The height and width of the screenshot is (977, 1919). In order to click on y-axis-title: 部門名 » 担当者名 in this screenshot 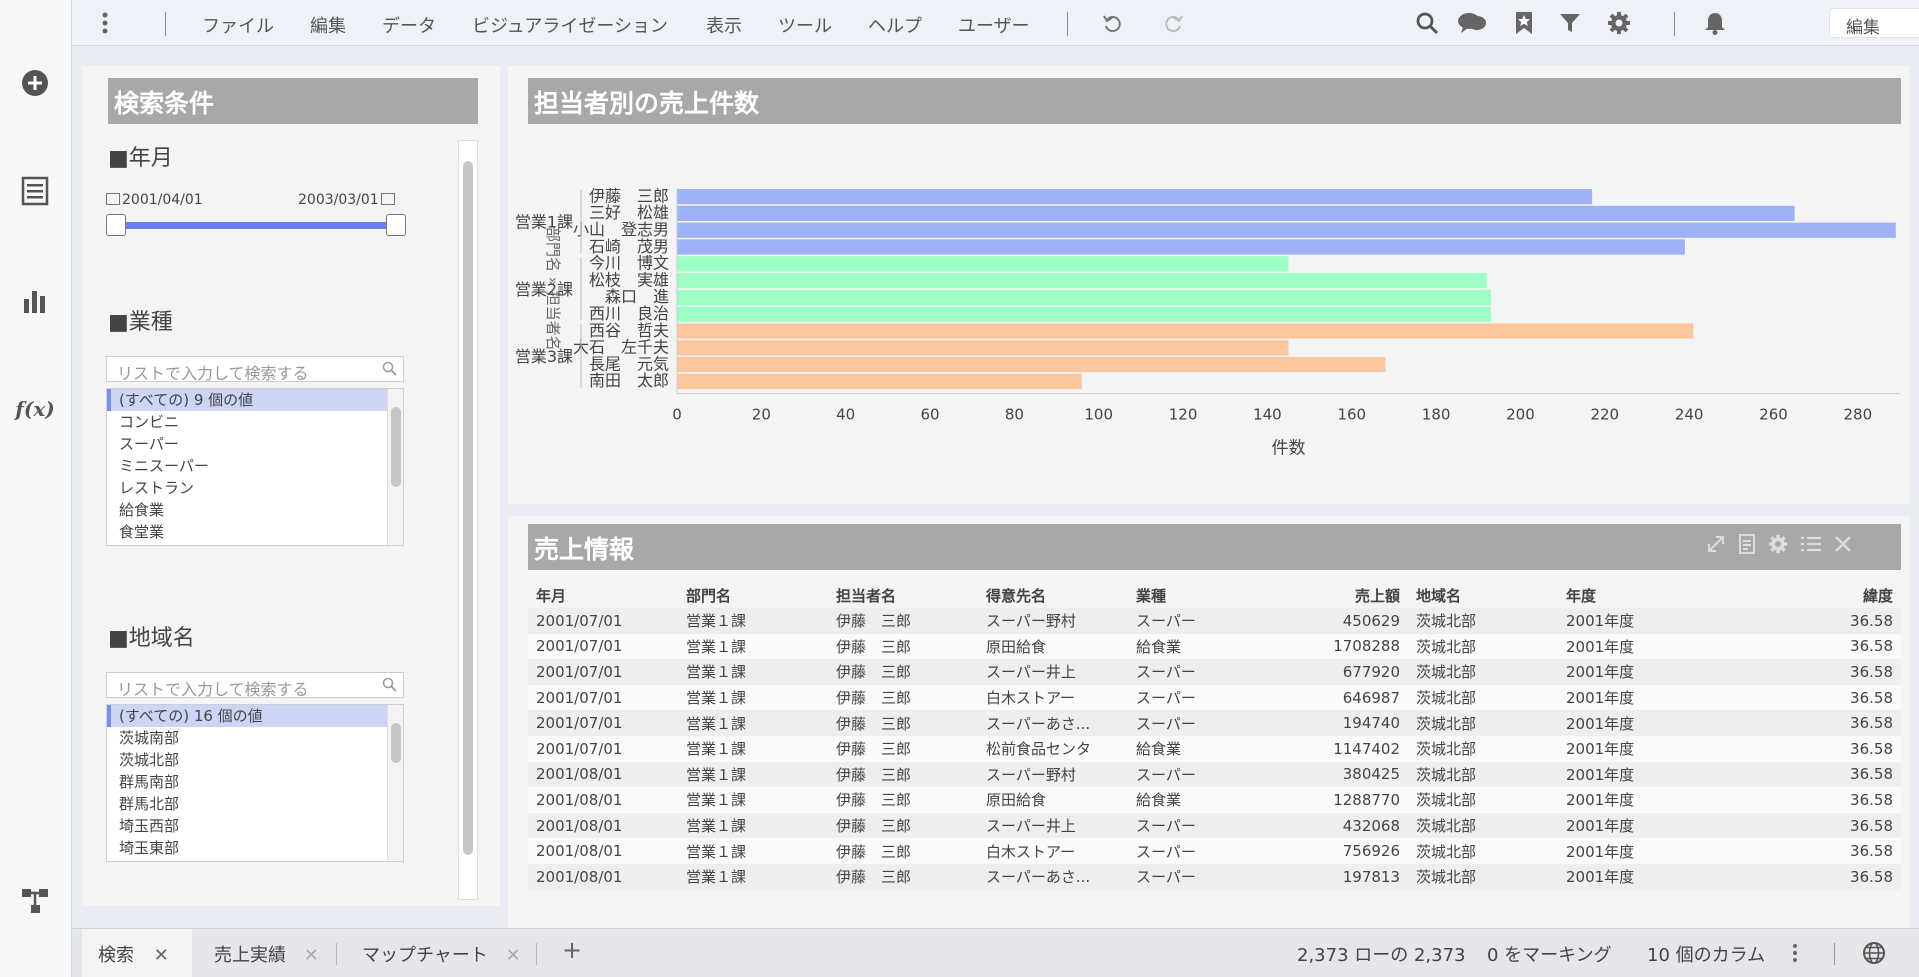, I will do `click(553, 289)`.